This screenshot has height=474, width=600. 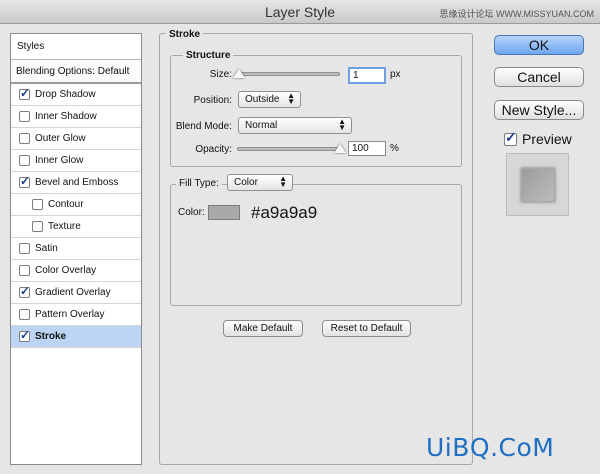 What do you see at coordinates (261, 125) in the screenshot?
I see `blend-mode-value: Normal` at bounding box center [261, 125].